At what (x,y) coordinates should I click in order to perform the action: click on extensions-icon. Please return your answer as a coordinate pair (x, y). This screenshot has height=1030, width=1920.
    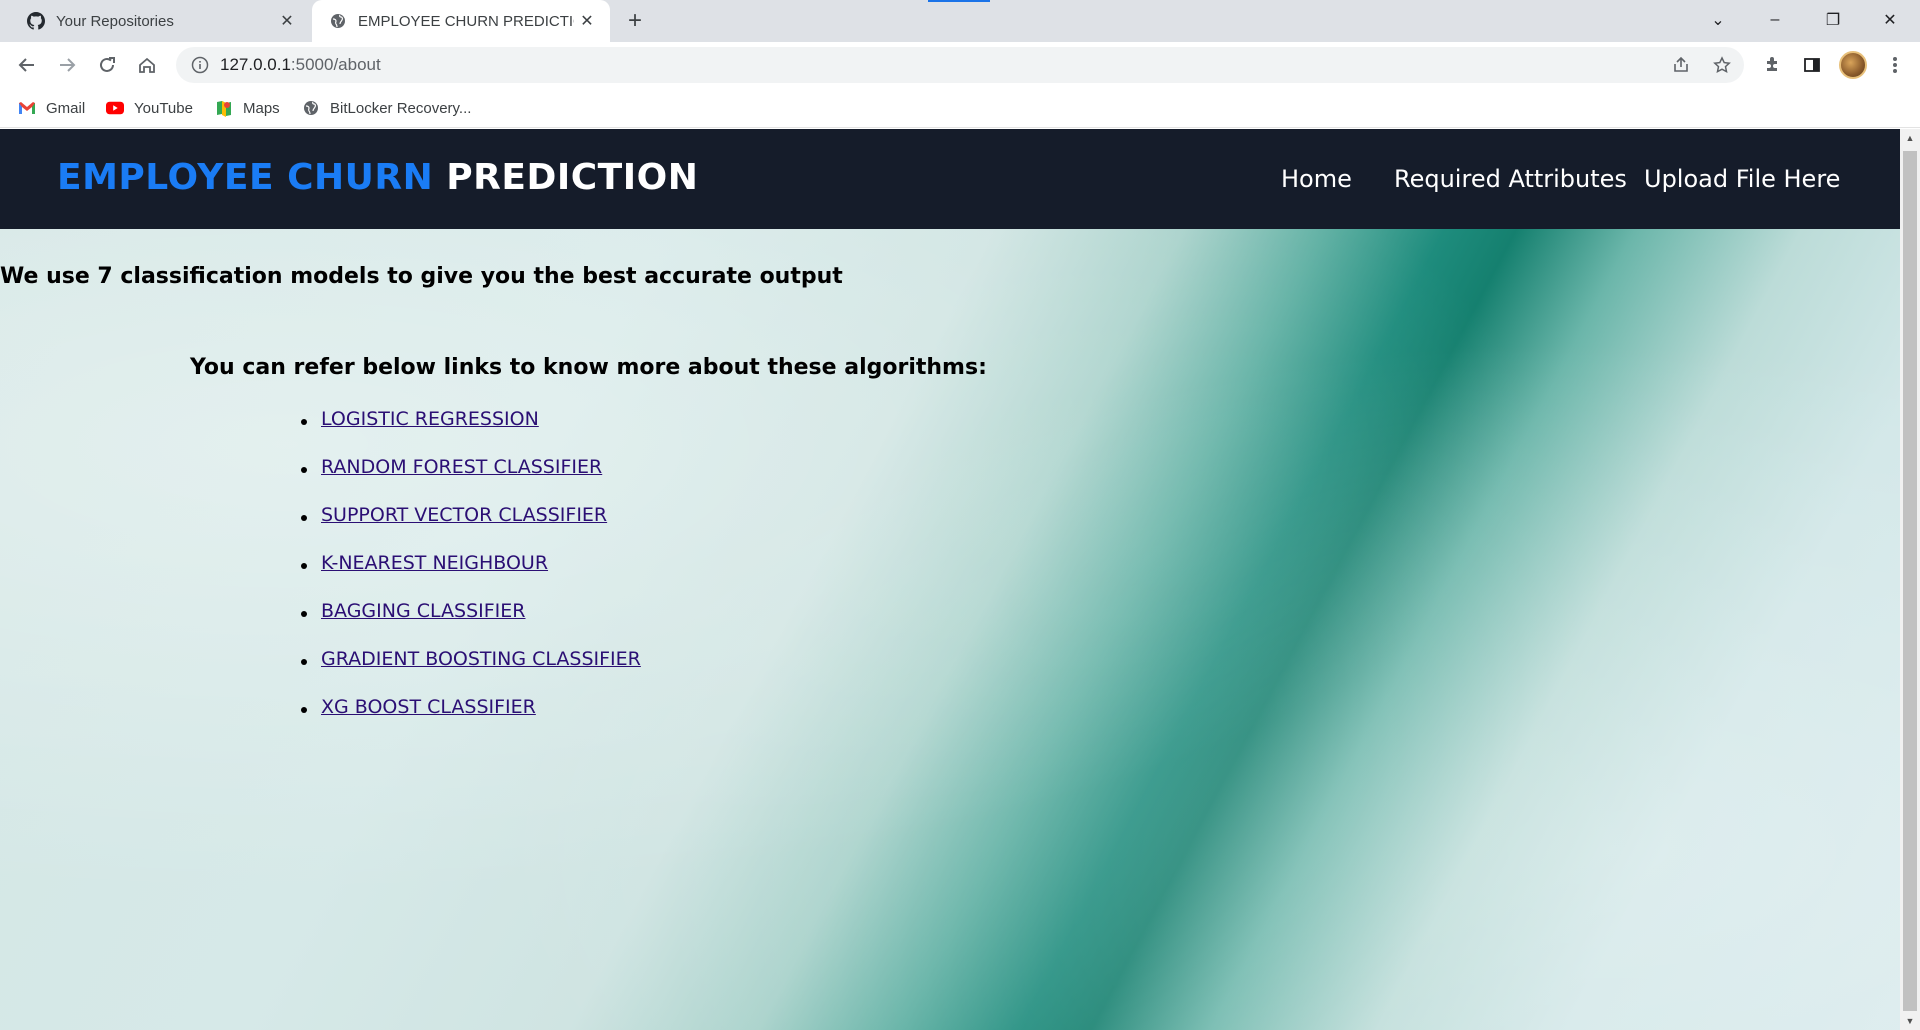
    Looking at the image, I should click on (1772, 65).